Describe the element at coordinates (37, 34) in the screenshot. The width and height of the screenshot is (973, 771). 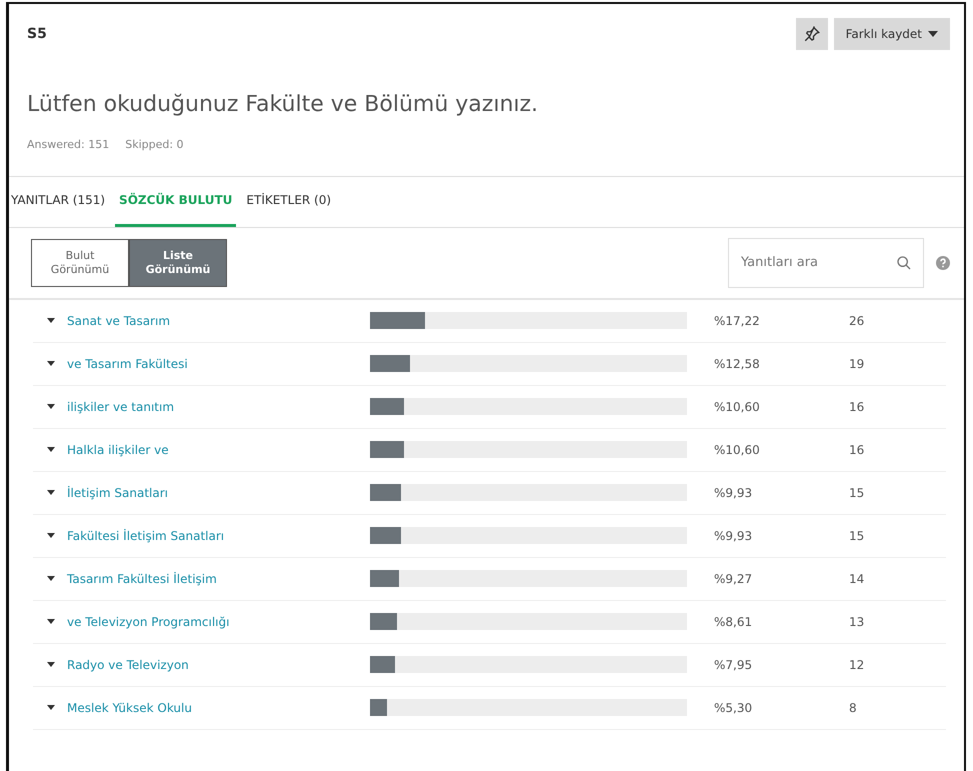
I see `question-number: S5` at that location.